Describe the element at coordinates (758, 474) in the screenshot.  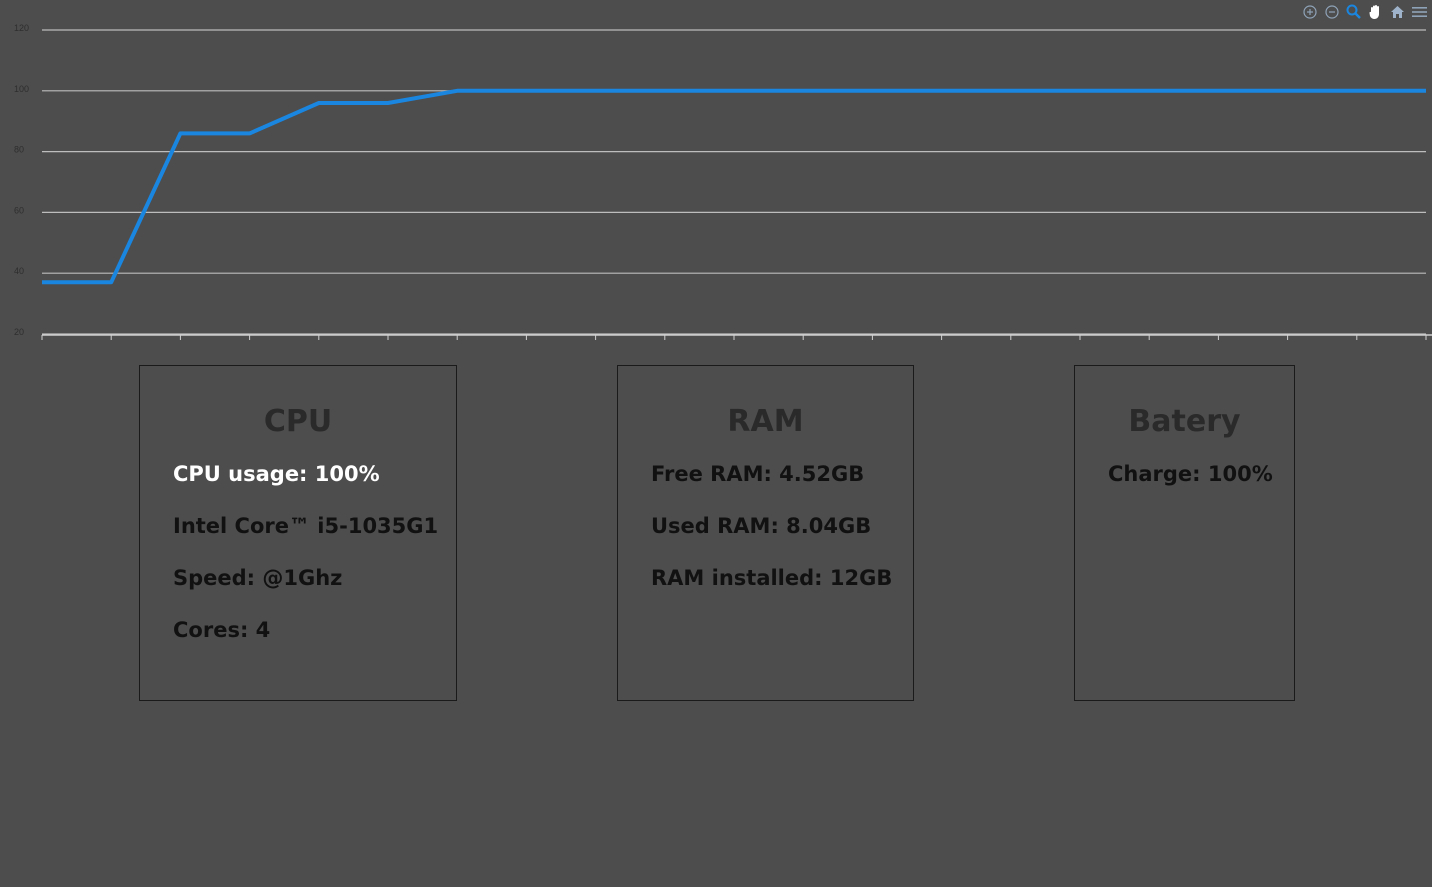
I see `free-ram-text: Free RAM: 4.52GB` at that location.